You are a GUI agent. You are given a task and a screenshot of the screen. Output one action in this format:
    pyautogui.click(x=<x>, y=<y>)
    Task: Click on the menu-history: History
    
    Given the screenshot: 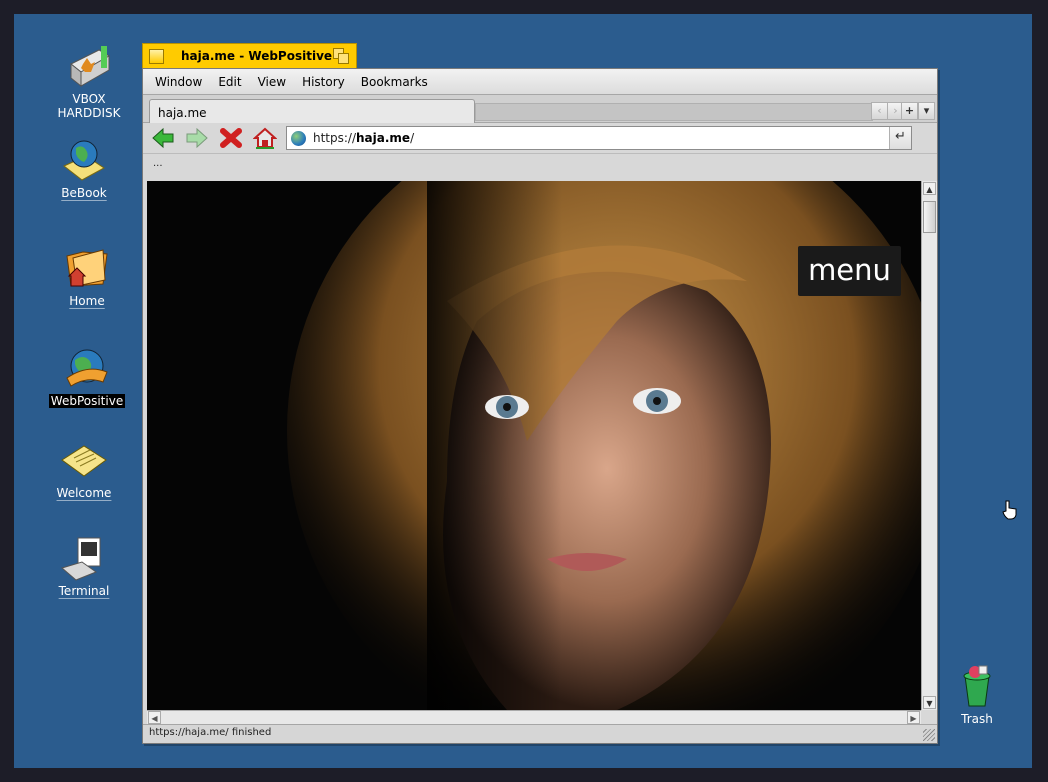 What is the action you would take?
    pyautogui.click(x=323, y=82)
    